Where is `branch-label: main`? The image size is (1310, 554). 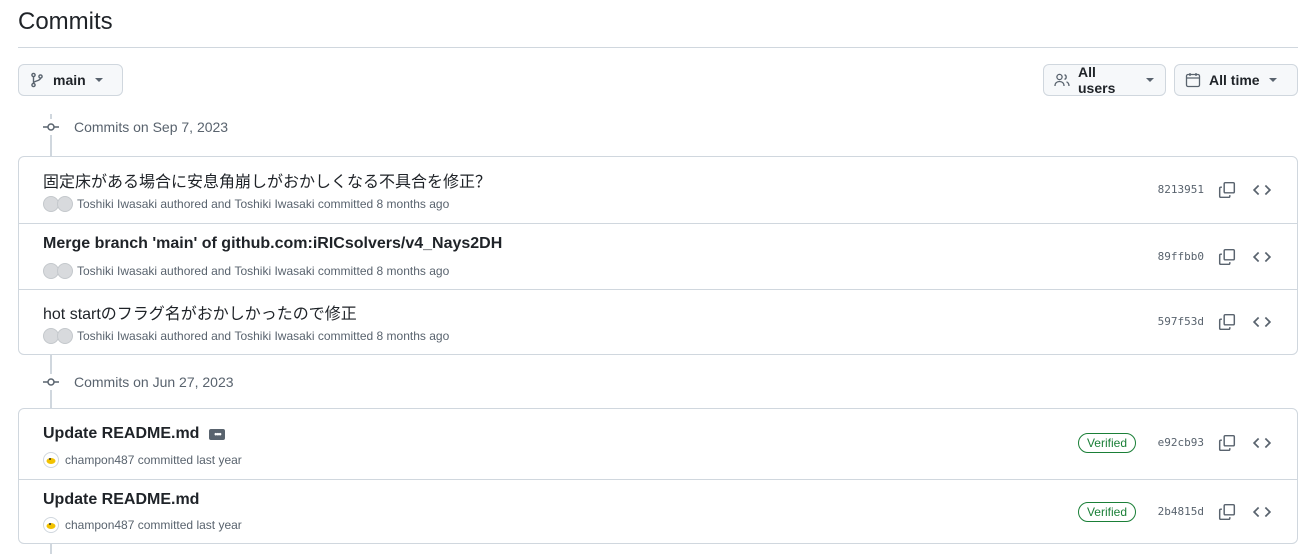
branch-label: main is located at coordinates (69, 80).